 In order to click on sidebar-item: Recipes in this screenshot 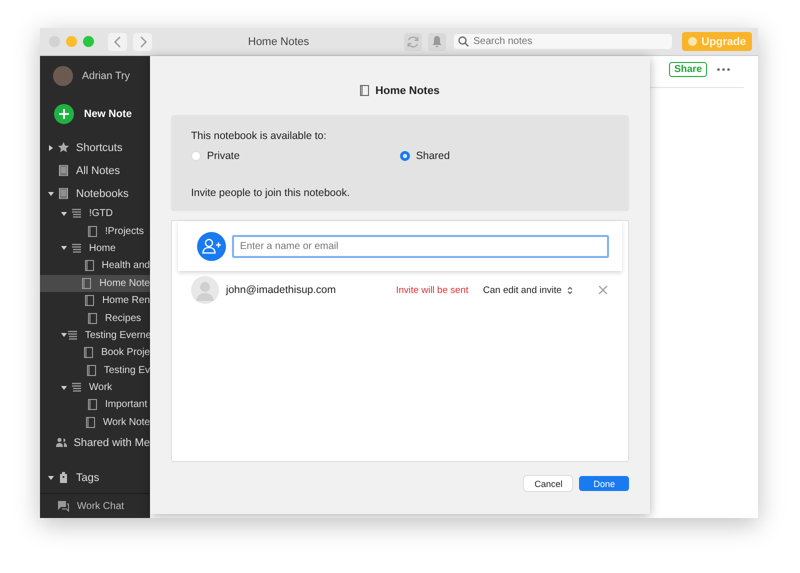, I will do `click(95, 318)`.